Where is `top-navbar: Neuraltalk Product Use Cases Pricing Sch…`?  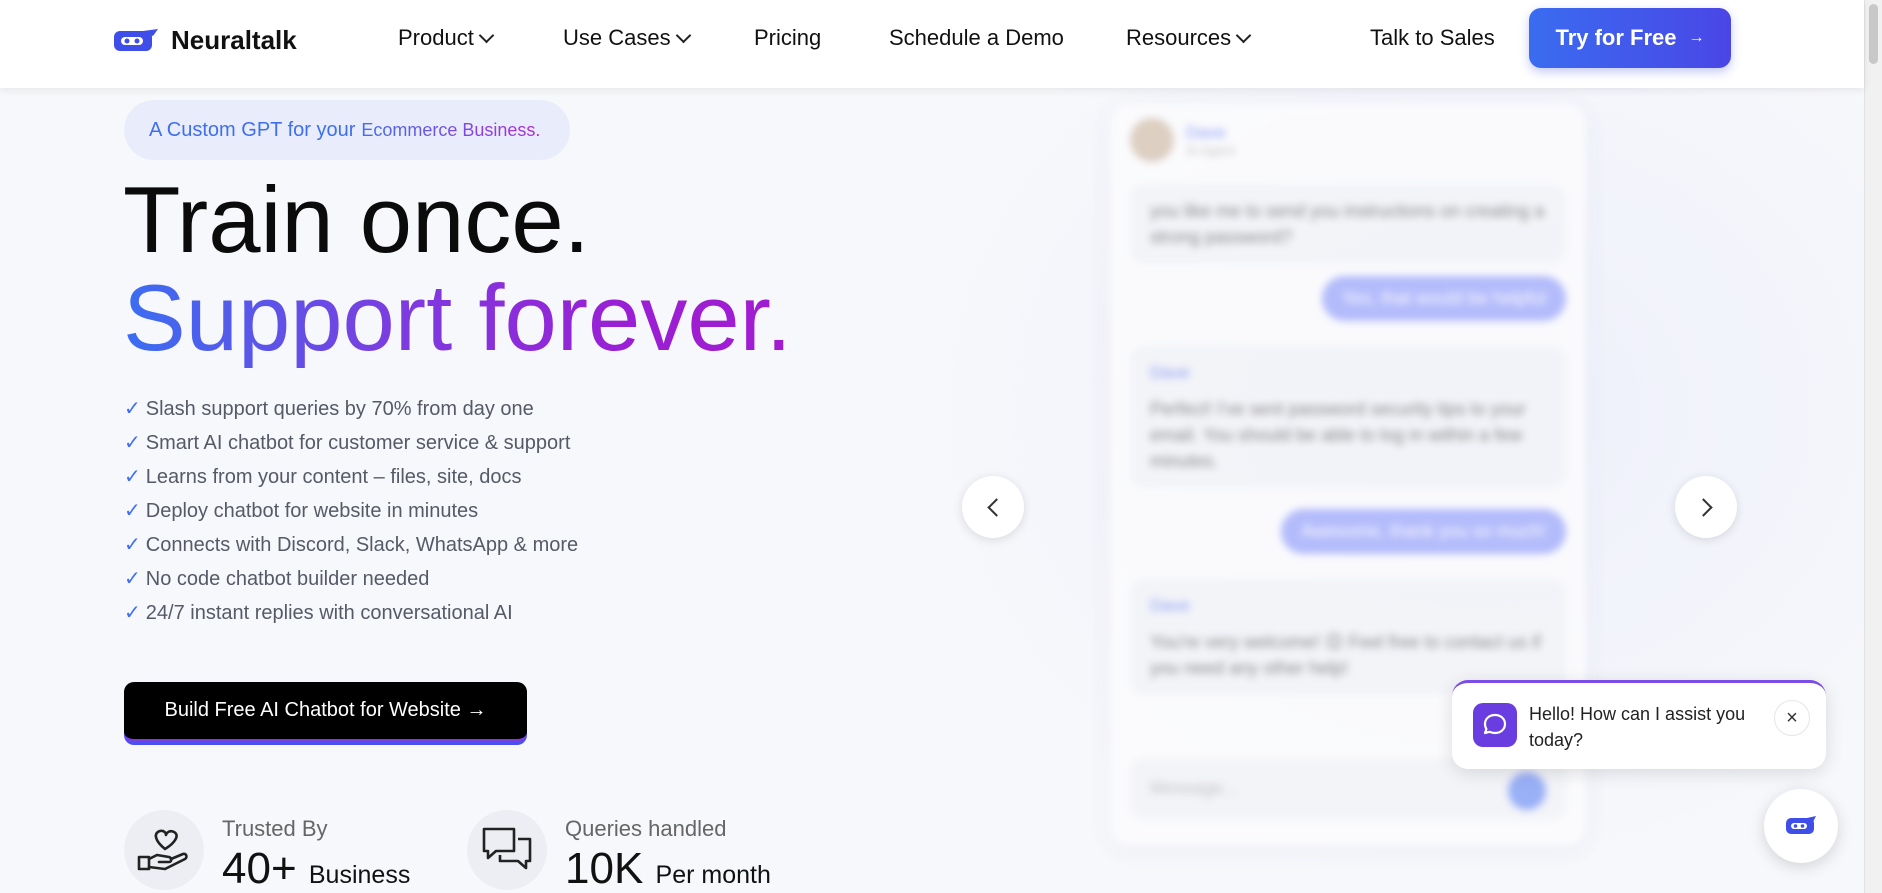
top-navbar: Neuraltalk Product Use Cases Pricing Sch… is located at coordinates (932, 44).